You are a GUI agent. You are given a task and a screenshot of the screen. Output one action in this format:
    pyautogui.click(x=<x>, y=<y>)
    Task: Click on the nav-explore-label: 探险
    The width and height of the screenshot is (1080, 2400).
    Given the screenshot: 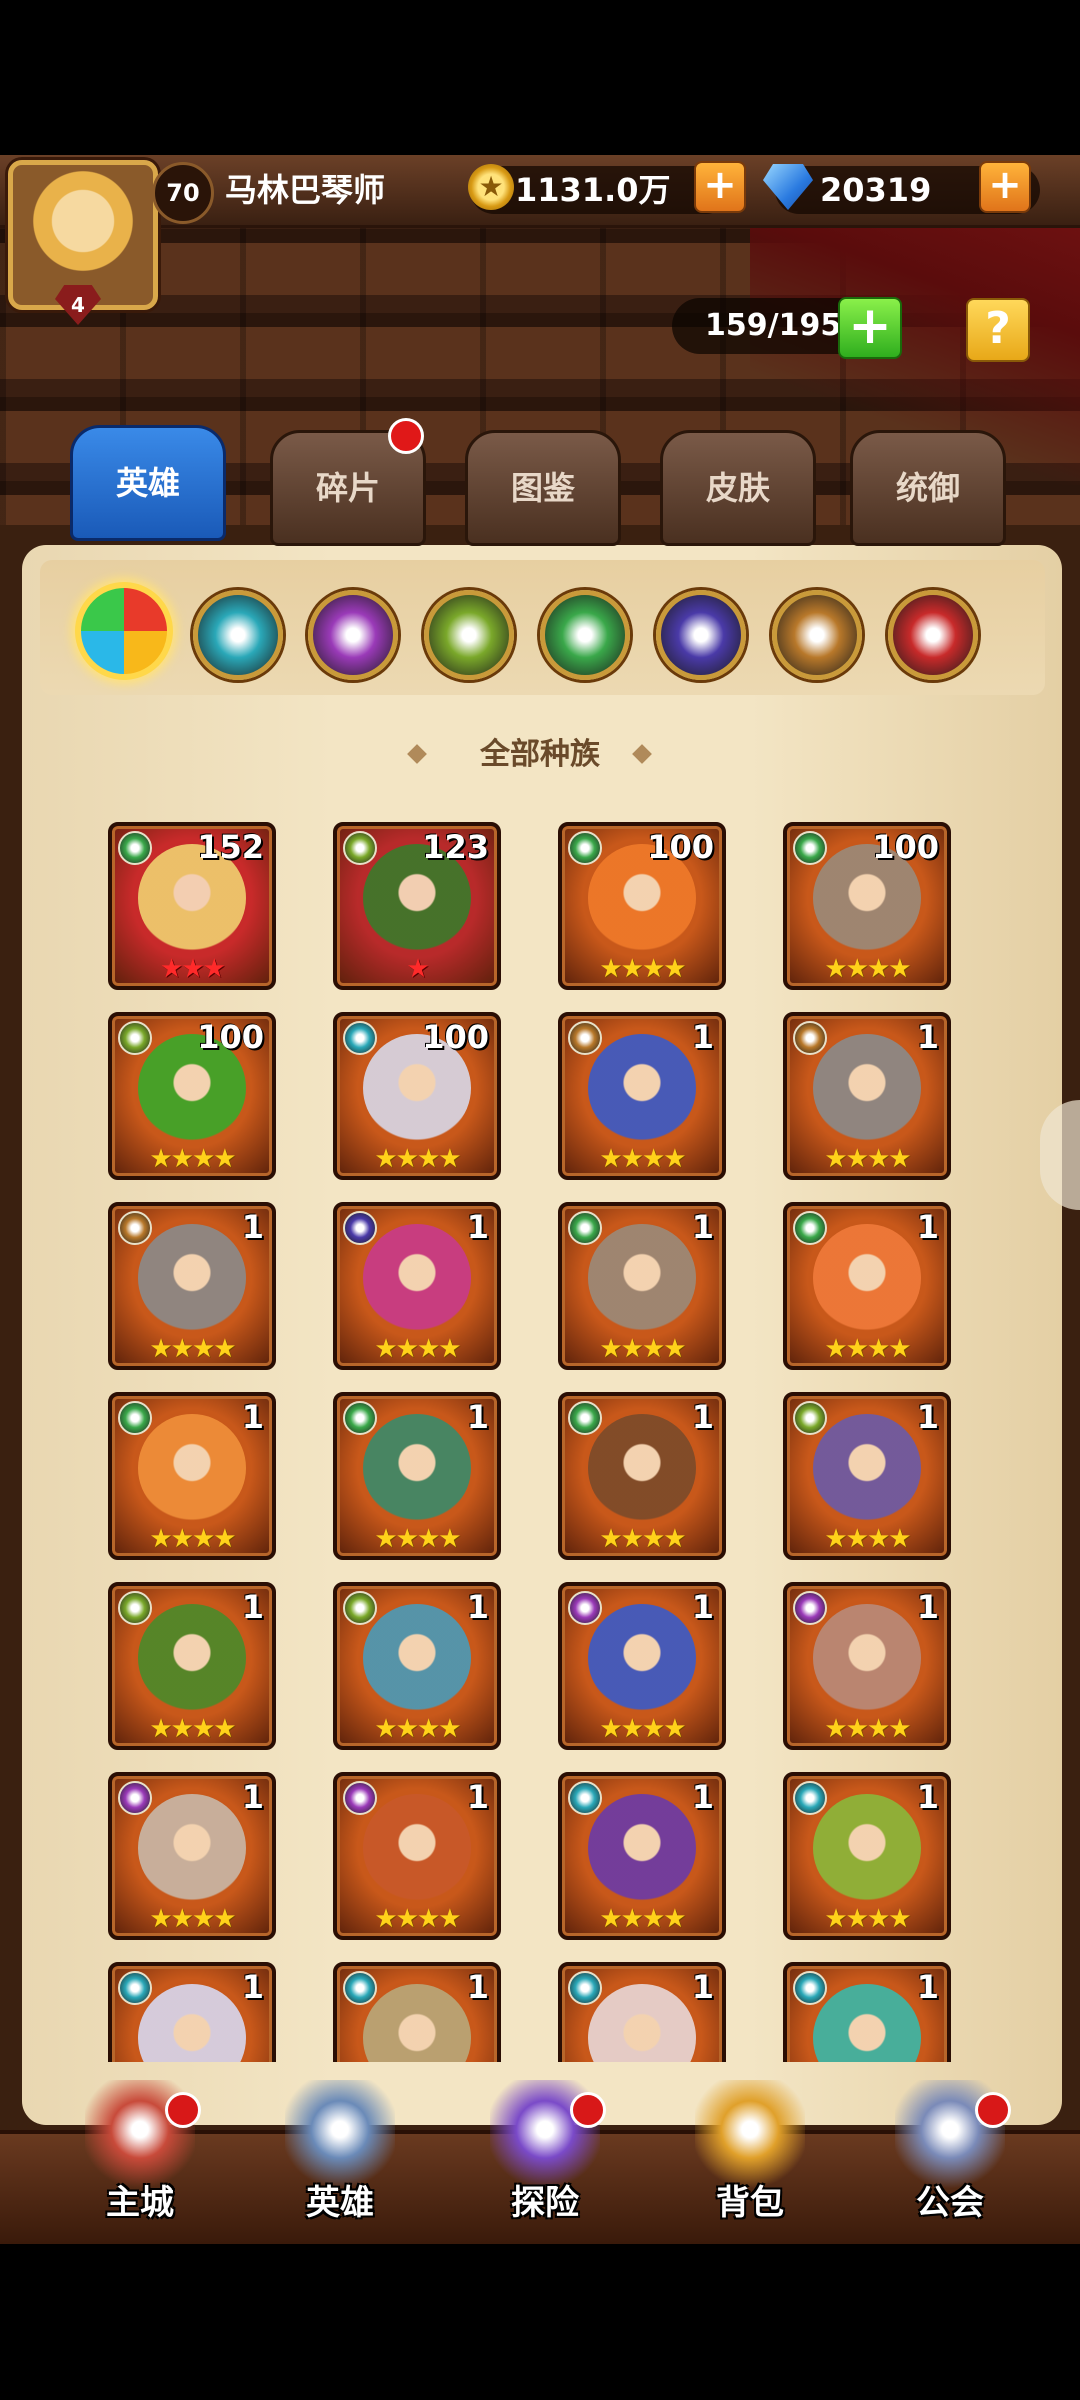 What is the action you would take?
    pyautogui.click(x=545, y=2203)
    